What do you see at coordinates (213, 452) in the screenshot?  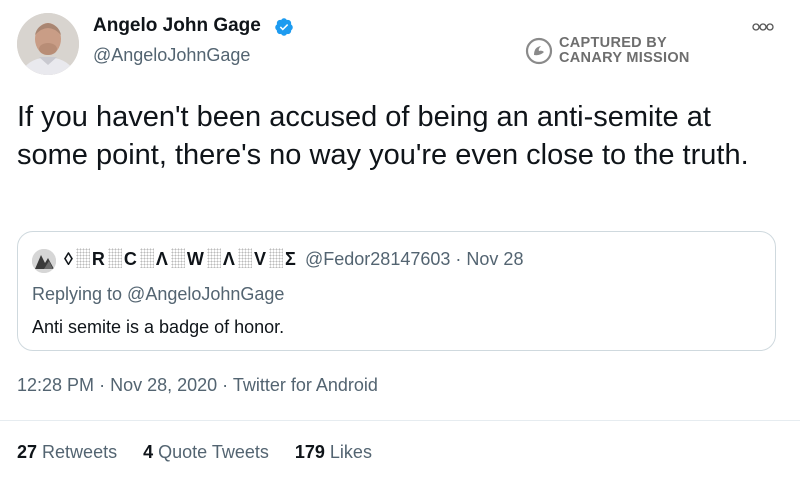 I see `quote-tweets-label: Quote Tweets` at bounding box center [213, 452].